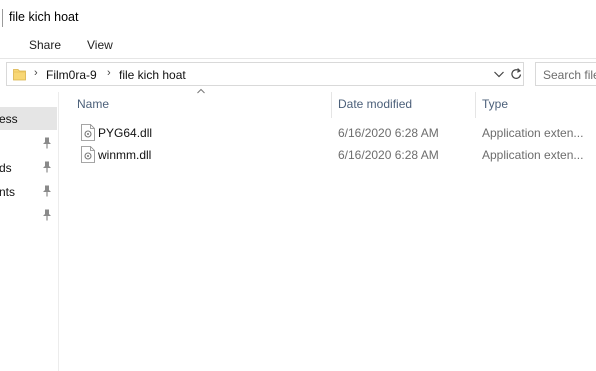 The height and width of the screenshot is (371, 596). Describe the element at coordinates (28, 167) in the screenshot. I see `nav-item-downloads: ds` at that location.